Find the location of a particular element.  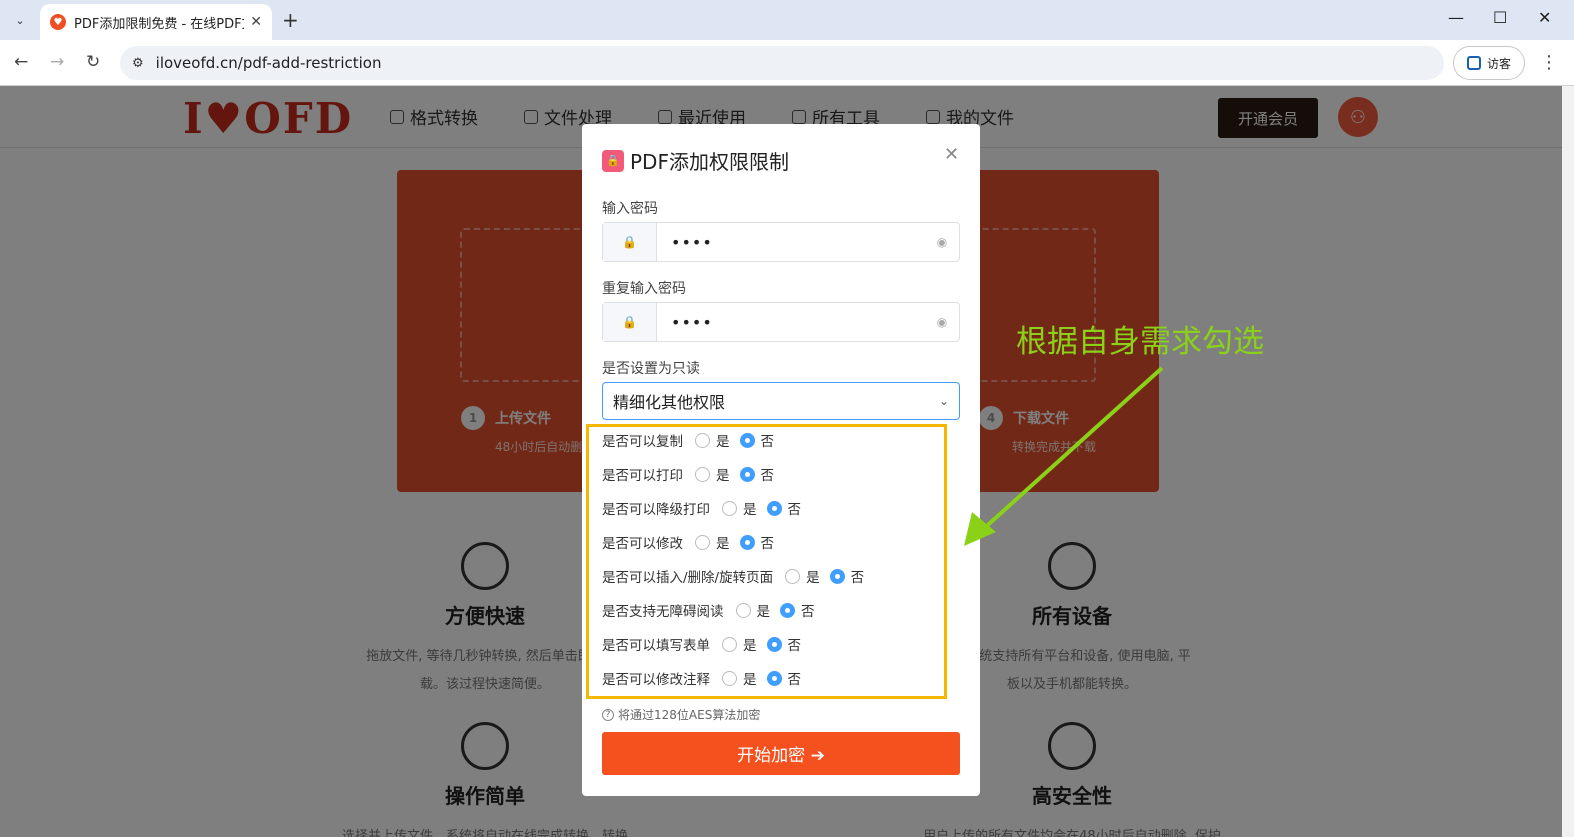

repeat-password-value: •••• is located at coordinates (791, 322).